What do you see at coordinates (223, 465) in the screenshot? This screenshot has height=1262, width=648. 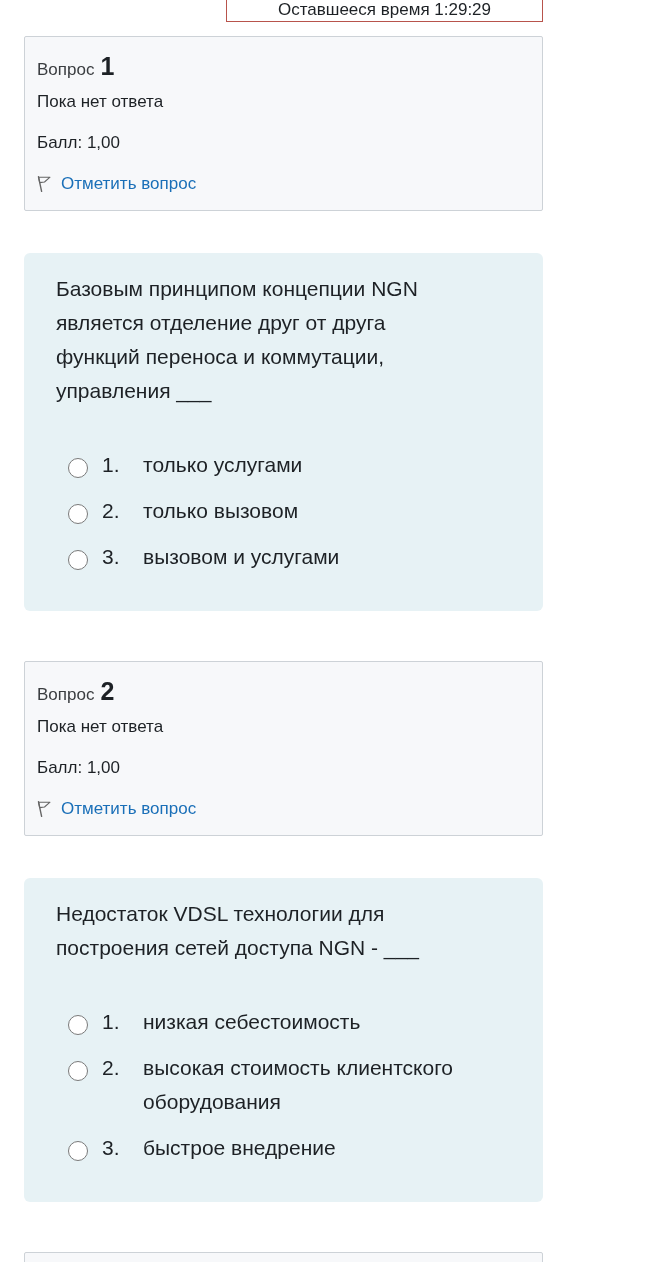 I see `answer-text: только услугами` at bounding box center [223, 465].